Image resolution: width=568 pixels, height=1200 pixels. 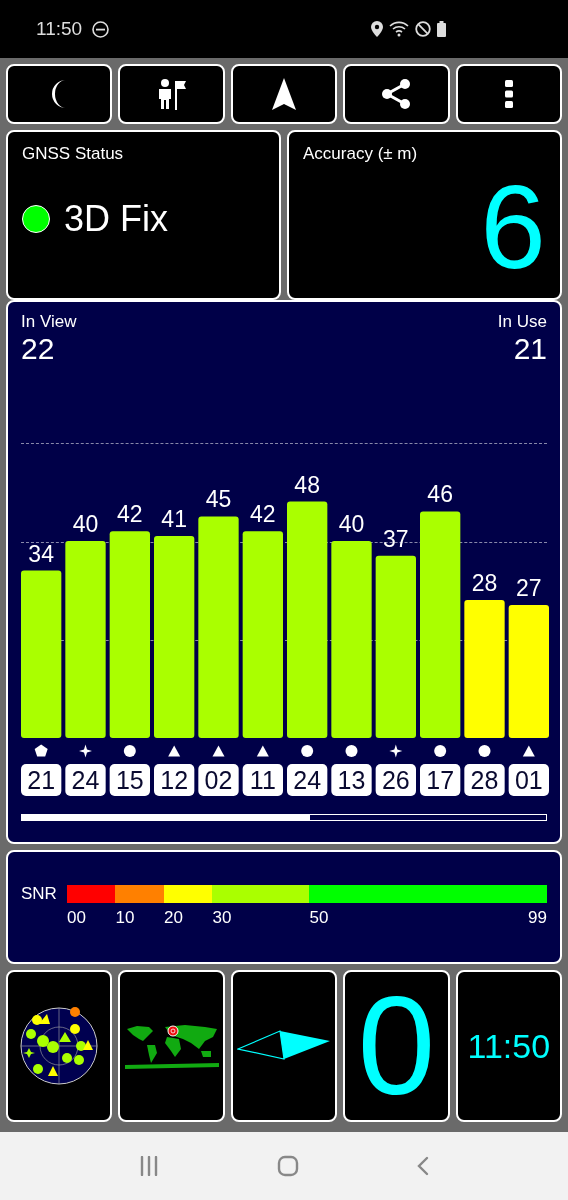 I want to click on blocked-icon, so click(x=423, y=29).